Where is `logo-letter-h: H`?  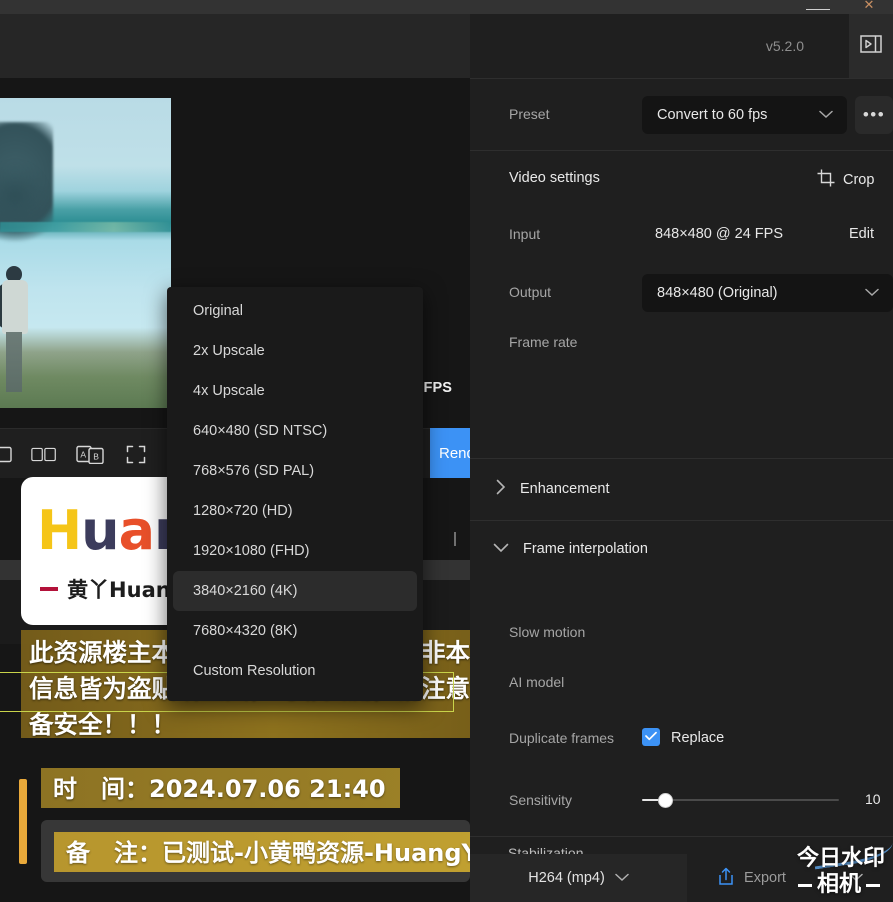 logo-letter-h: H is located at coordinates (59, 530).